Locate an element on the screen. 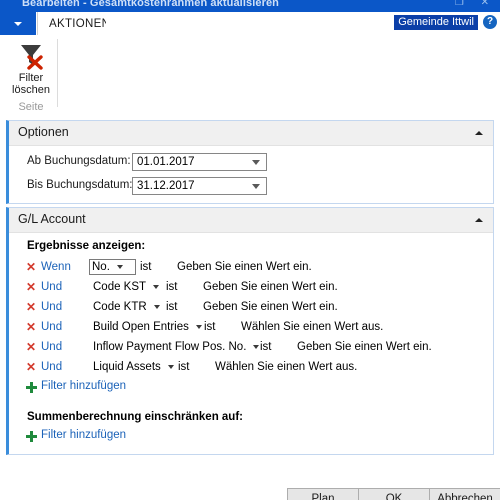 The height and width of the screenshot is (500, 500). filter-field-name: Code KTR is located at coordinates (120, 307).